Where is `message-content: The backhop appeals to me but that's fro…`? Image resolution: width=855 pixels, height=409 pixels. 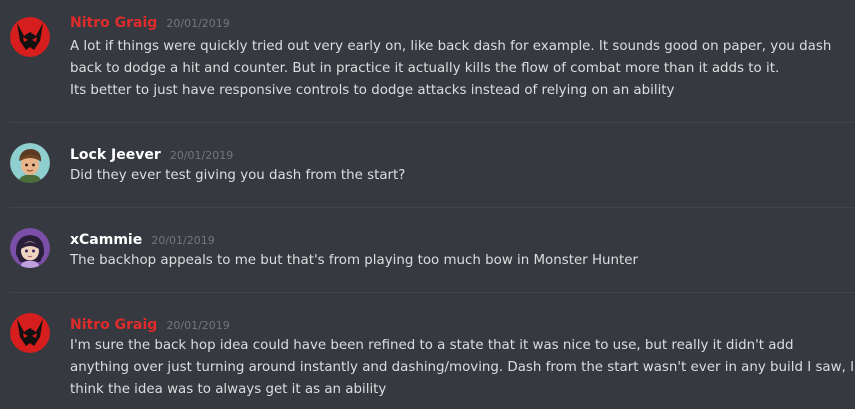
message-content: The backhop appeals to me but that's fro… is located at coordinates (457, 261).